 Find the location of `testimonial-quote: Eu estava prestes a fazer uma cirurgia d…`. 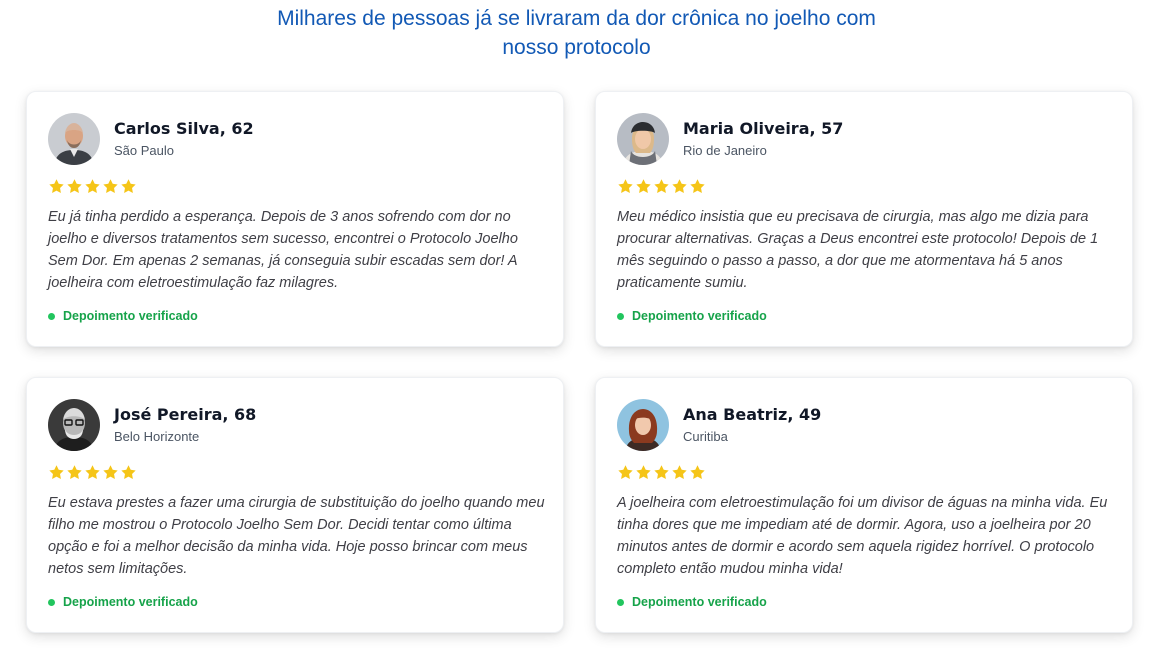

testimonial-quote: Eu estava prestes a fazer uma cirurgia d… is located at coordinates (296, 536).